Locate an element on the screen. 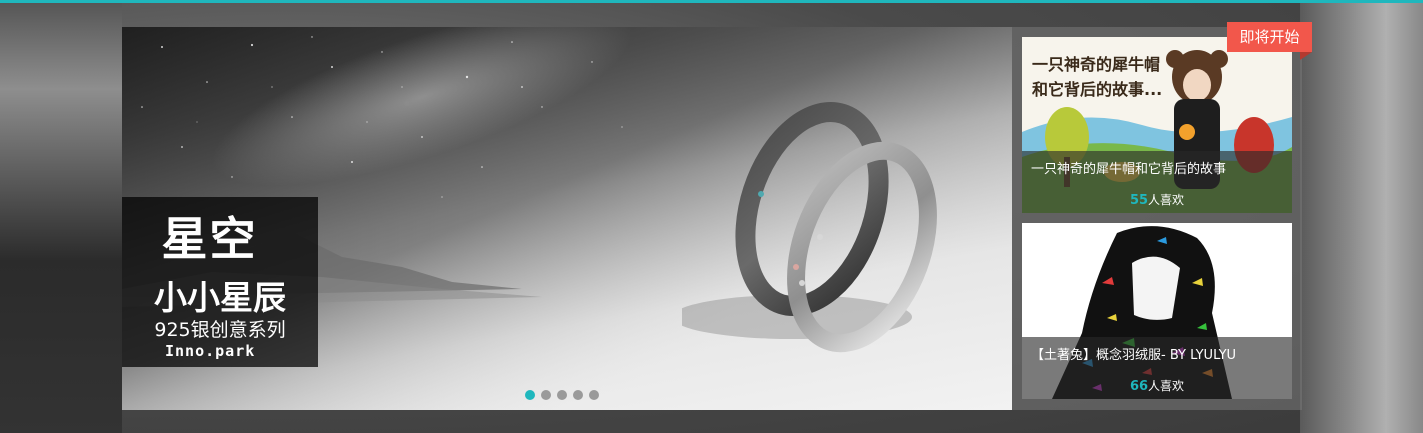  hero-series: 925银创意系列 is located at coordinates (220, 330).